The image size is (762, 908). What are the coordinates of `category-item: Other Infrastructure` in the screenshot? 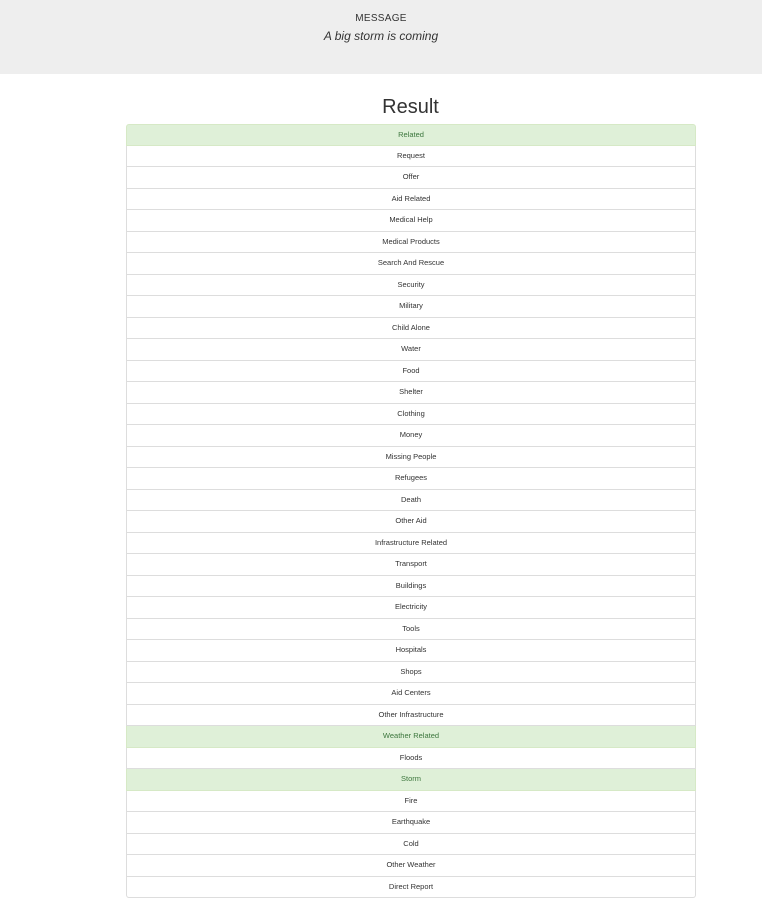 It's located at (411, 715).